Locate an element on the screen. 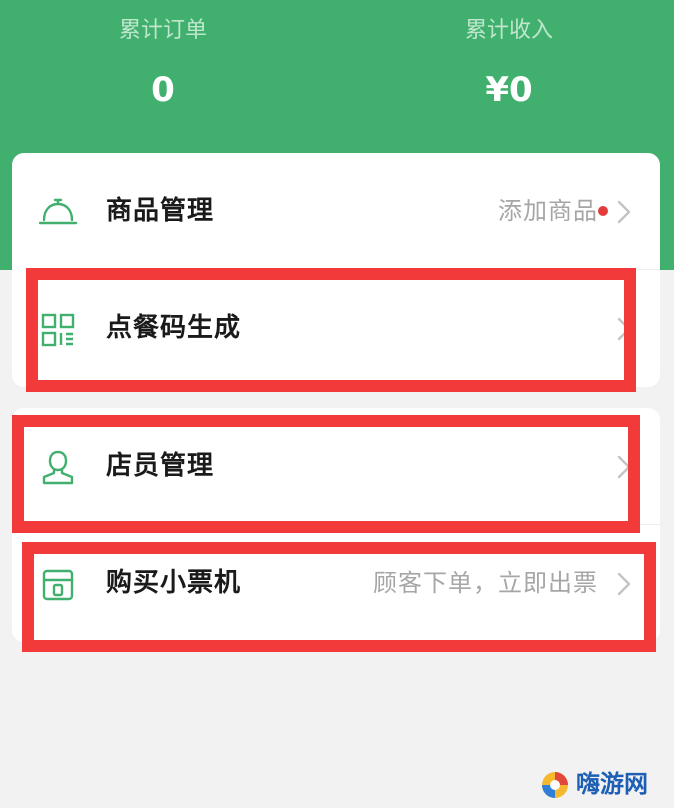  menu-item-label: 商品管理 is located at coordinates (160, 211).